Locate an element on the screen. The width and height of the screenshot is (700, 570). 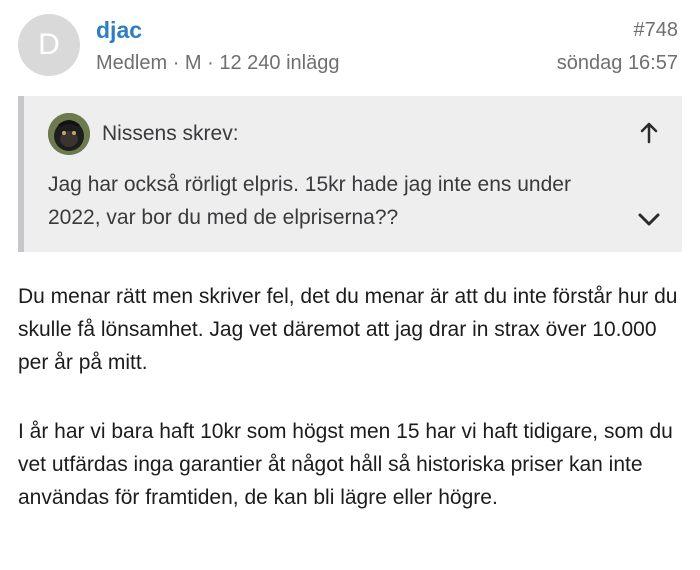
author-meta: Medlem · M · 12 240 inlägg is located at coordinates (218, 63).